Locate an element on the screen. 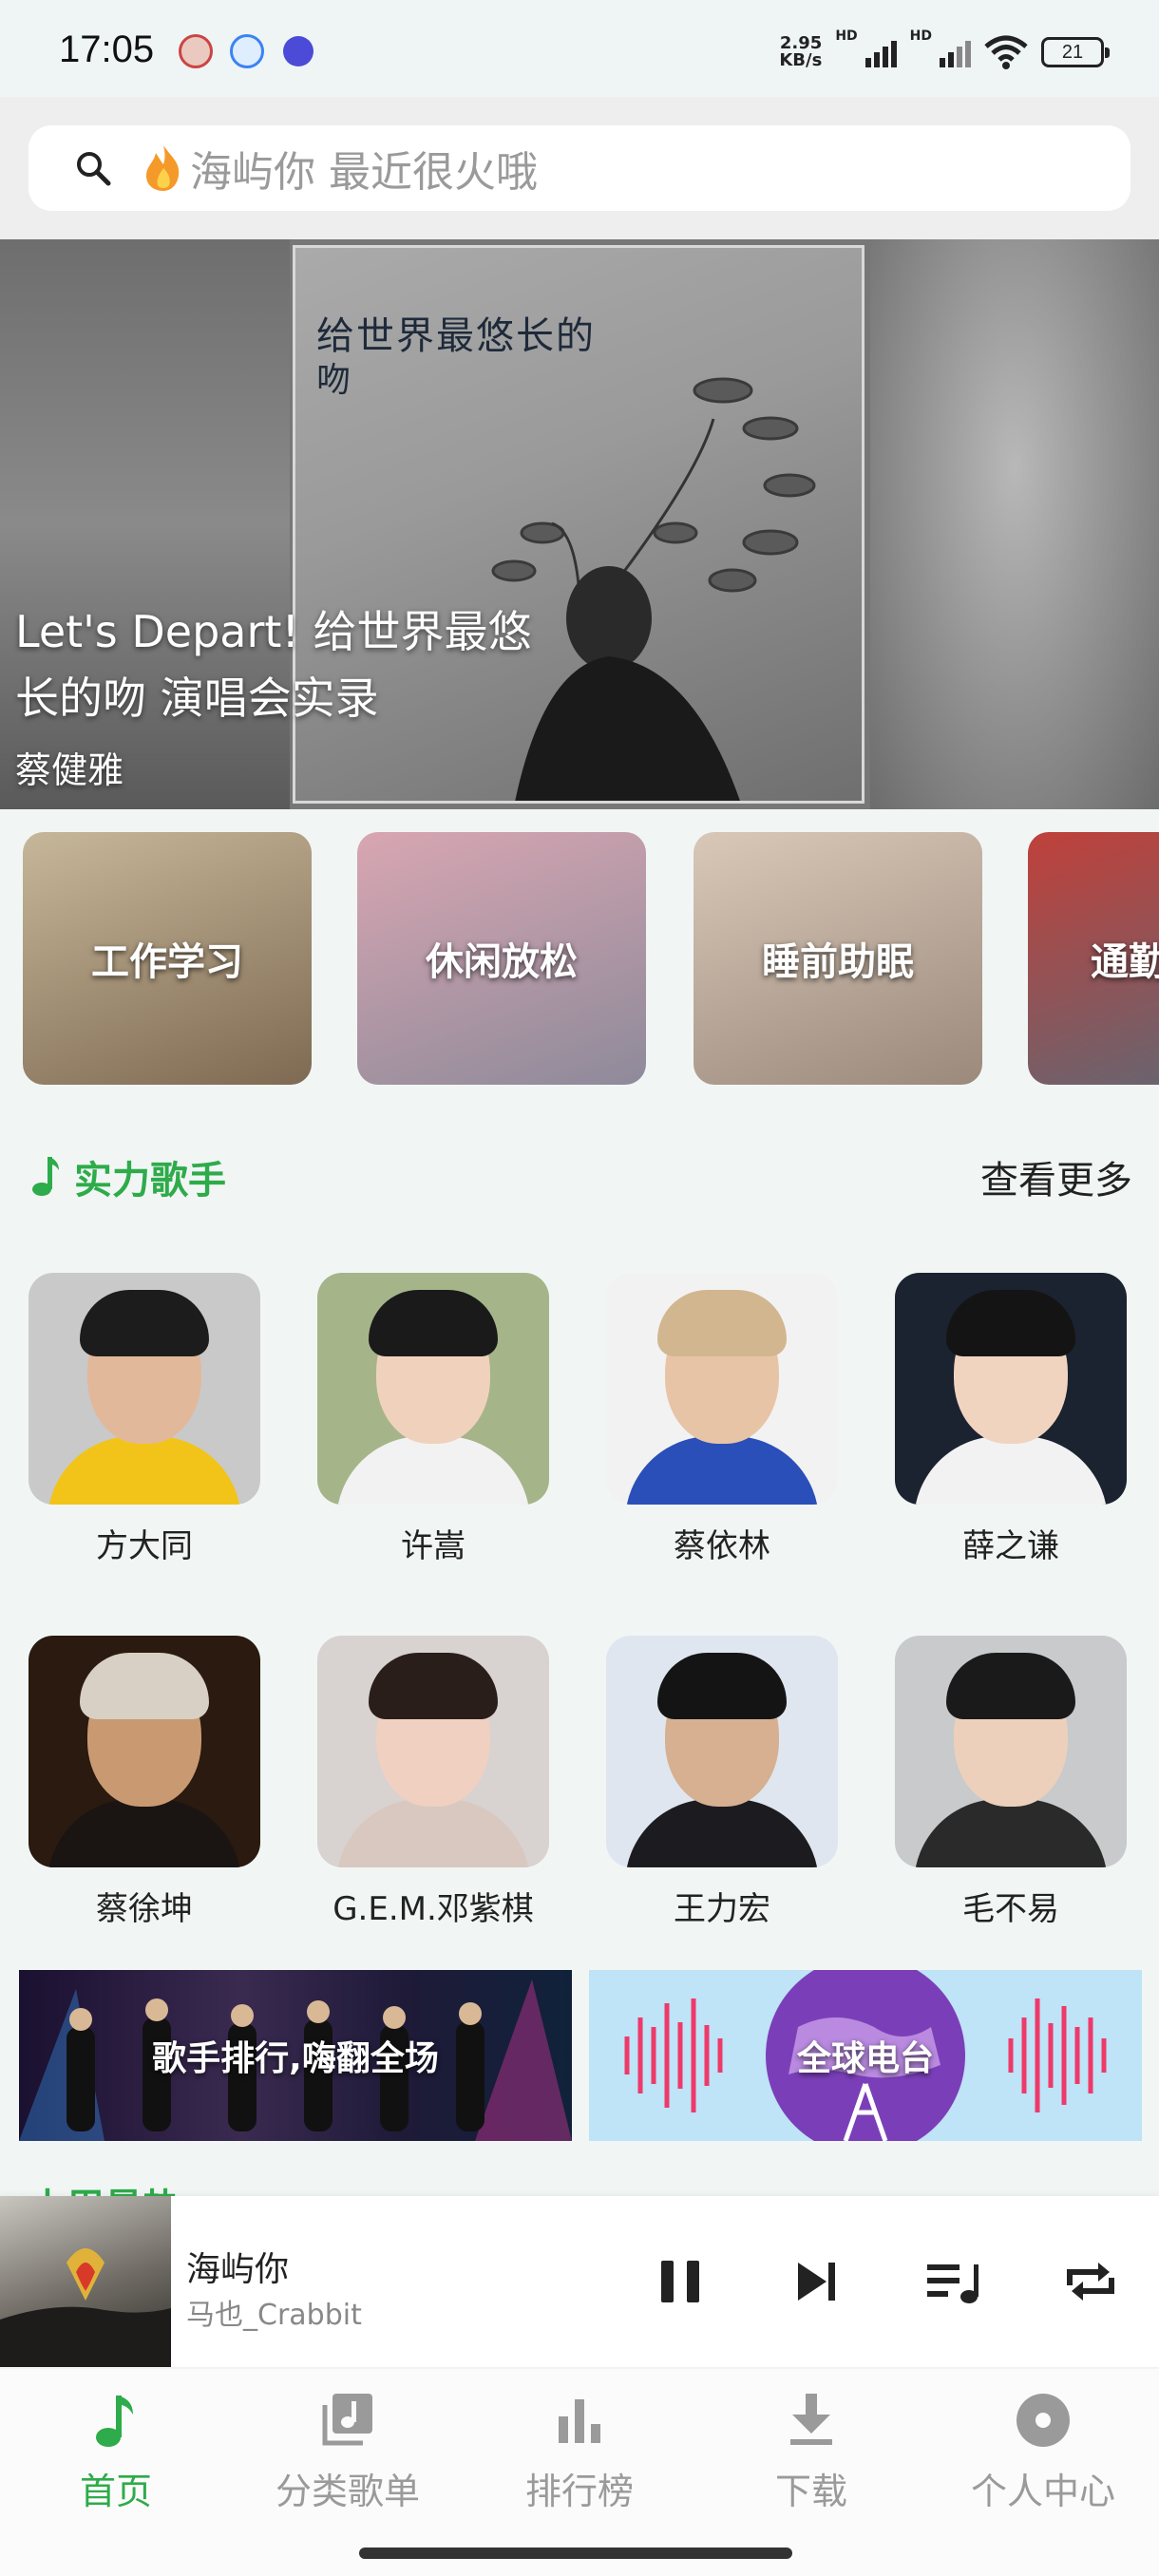 The width and height of the screenshot is (1159, 2576). search-area: 海屿你 最近很火哦 is located at coordinates (579, 168).